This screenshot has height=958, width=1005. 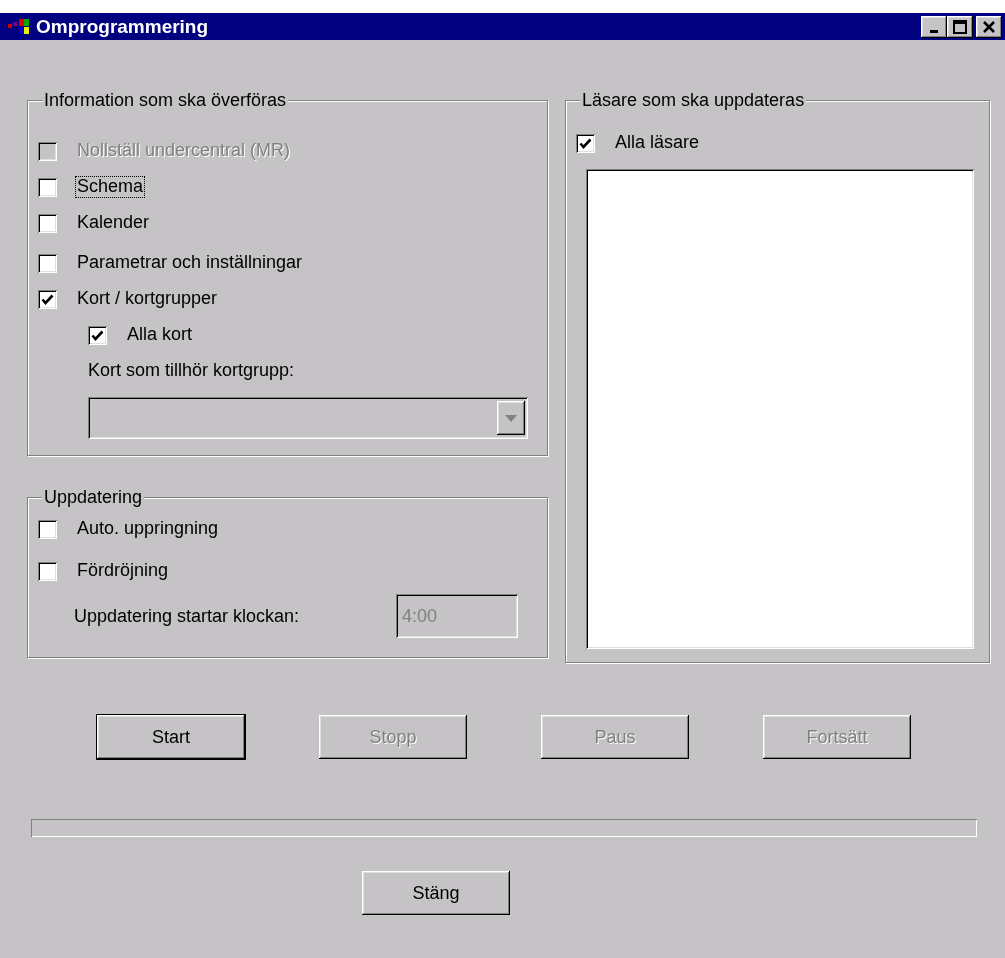 I want to click on maximize-button, so click(x=960, y=26).